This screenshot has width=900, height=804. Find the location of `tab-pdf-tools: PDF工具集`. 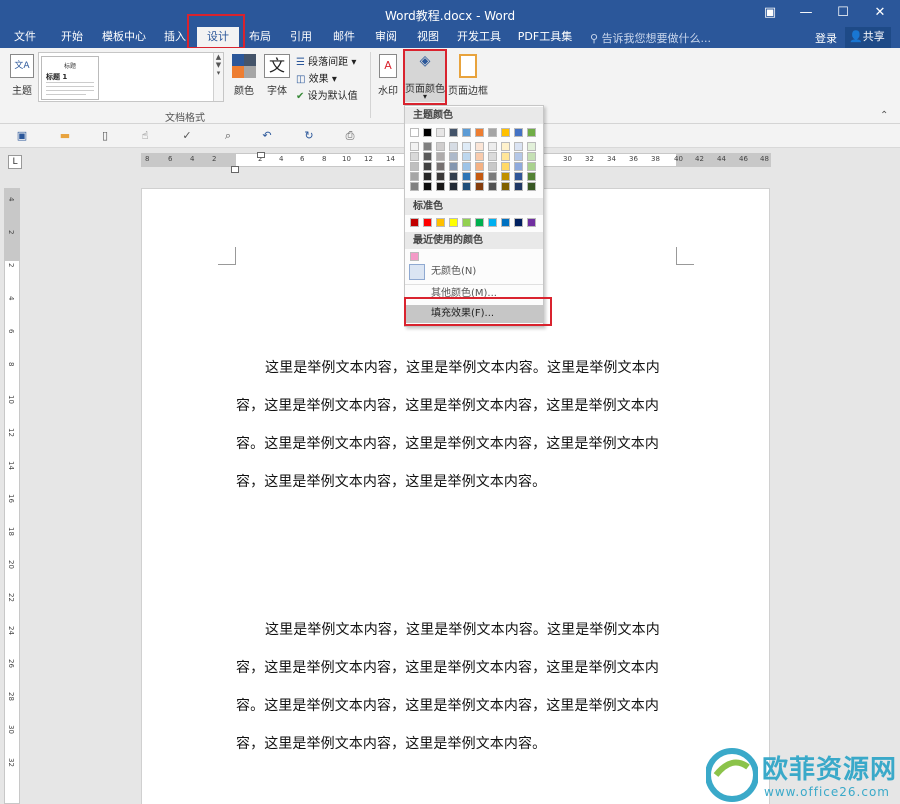

tab-pdf-tools: PDF工具集 is located at coordinates (545, 37).